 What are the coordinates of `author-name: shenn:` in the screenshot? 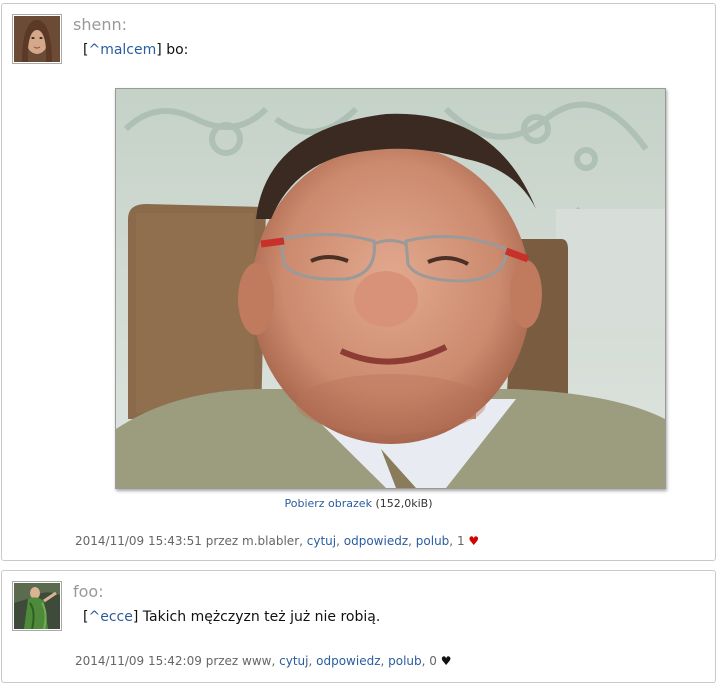 It's located at (100, 24).